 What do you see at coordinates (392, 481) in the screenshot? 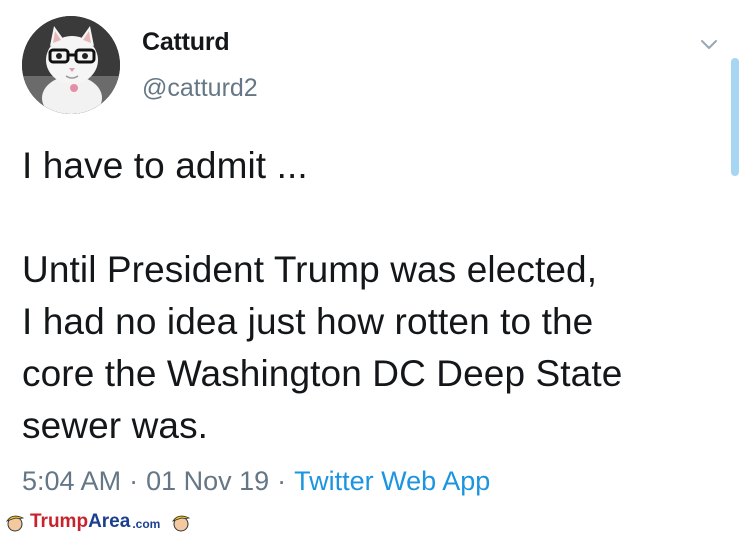
I see `tweet-source-link: Twitter Web App` at bounding box center [392, 481].